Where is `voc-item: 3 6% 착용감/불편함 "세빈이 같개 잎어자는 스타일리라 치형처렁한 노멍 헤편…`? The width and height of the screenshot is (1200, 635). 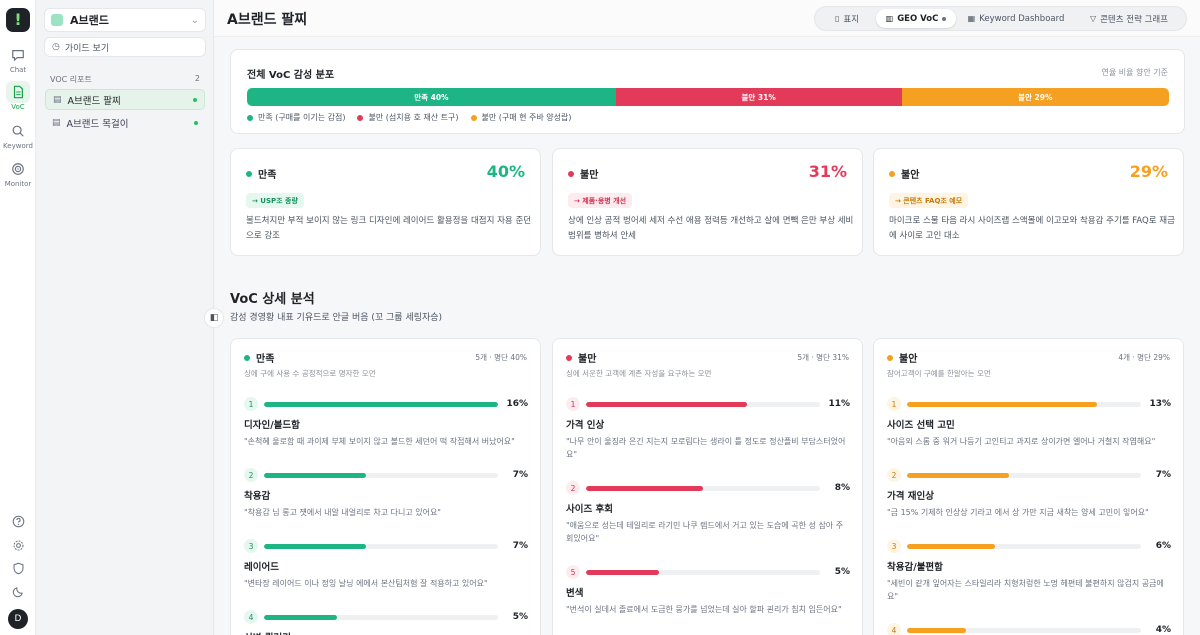 voc-item: 3 6% 착용감/불편함 "세빈이 같개 잎어자는 스타일리라 치형처렁한 노멍 헤편… is located at coordinates (1029, 571).